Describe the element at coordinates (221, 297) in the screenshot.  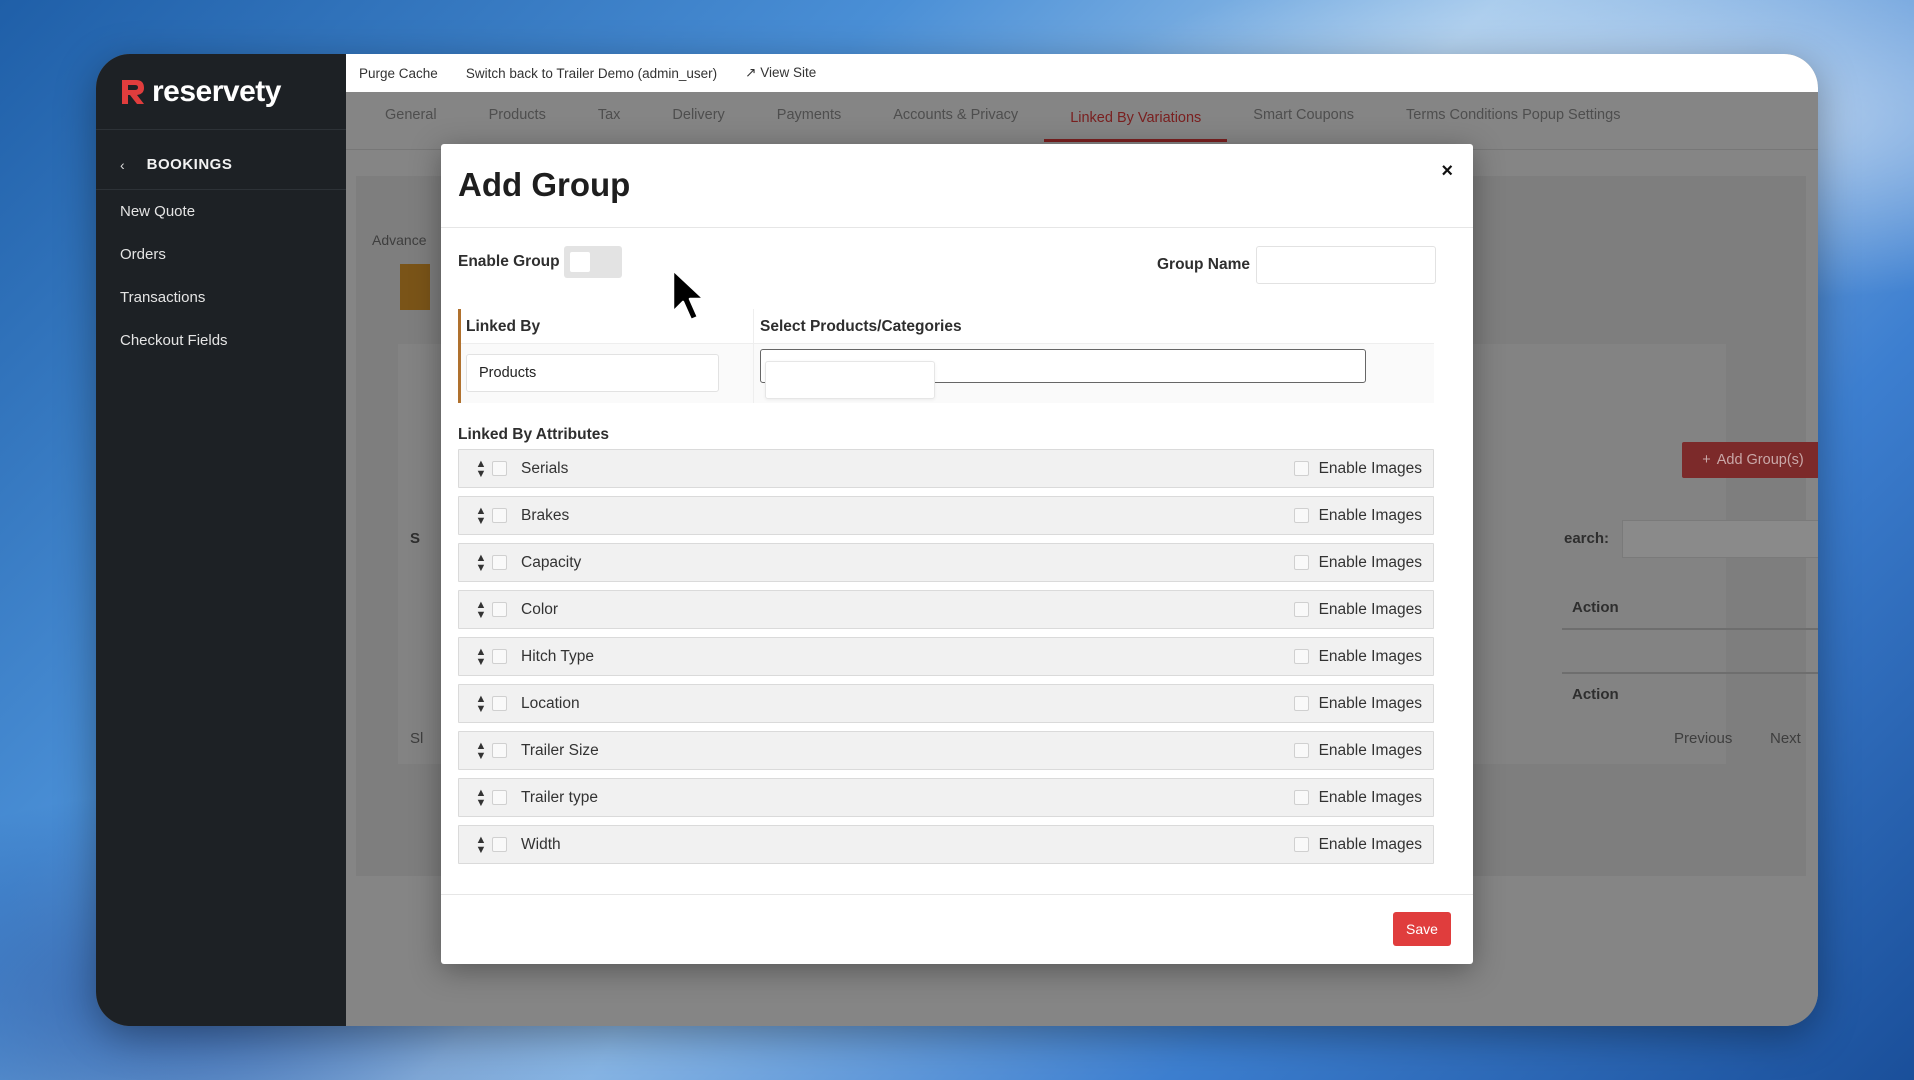
I see `sidebar-item-transactions: Transactions` at that location.